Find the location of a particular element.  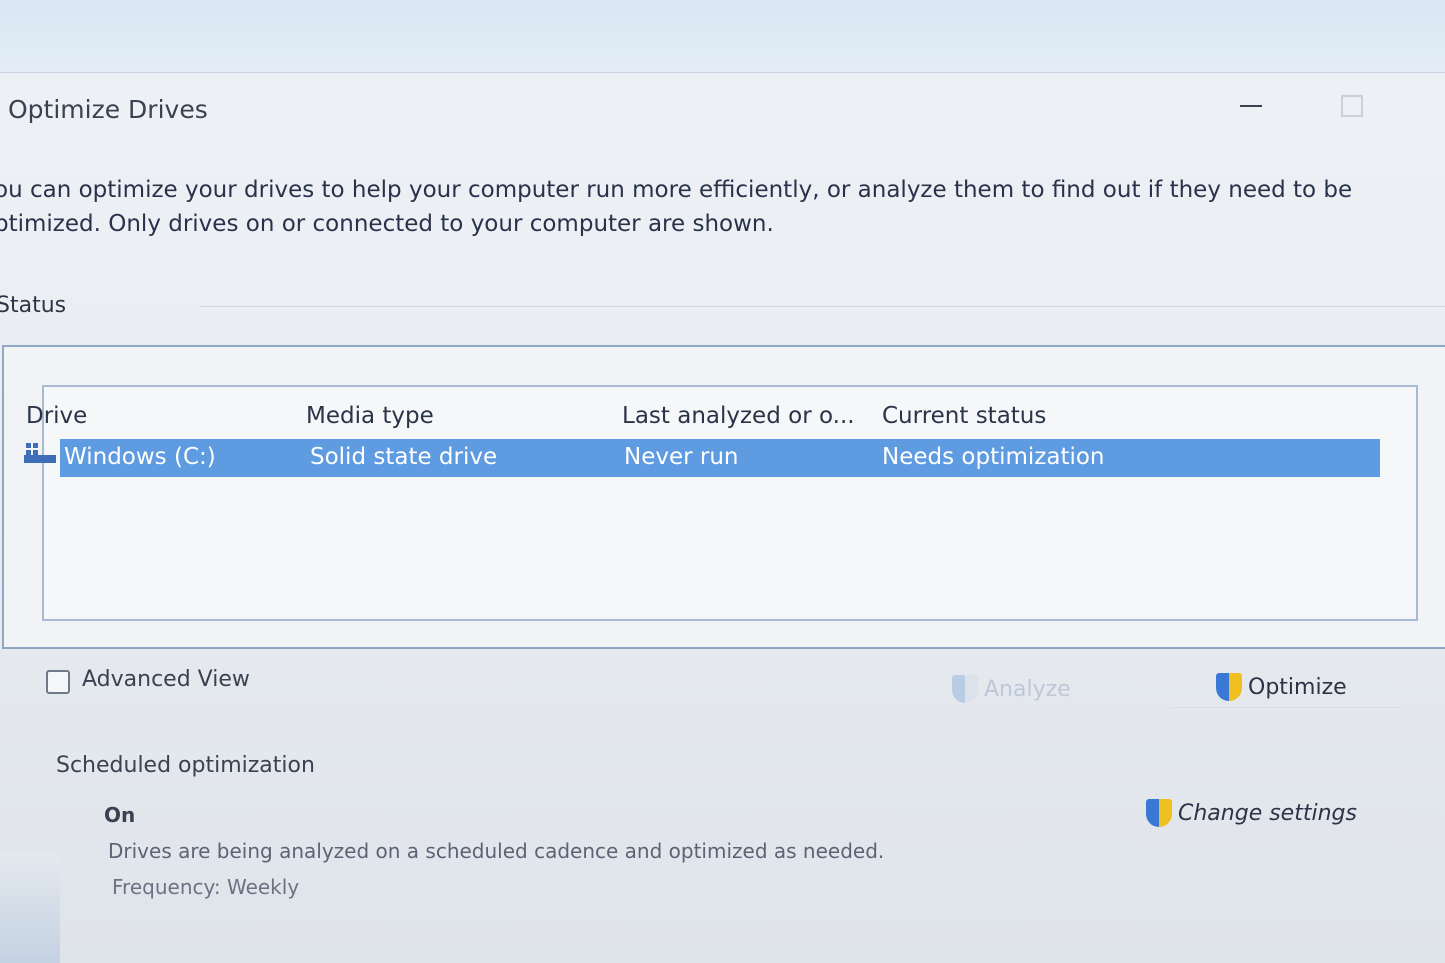

cell-media-type: Solid state drive is located at coordinates (404, 457).